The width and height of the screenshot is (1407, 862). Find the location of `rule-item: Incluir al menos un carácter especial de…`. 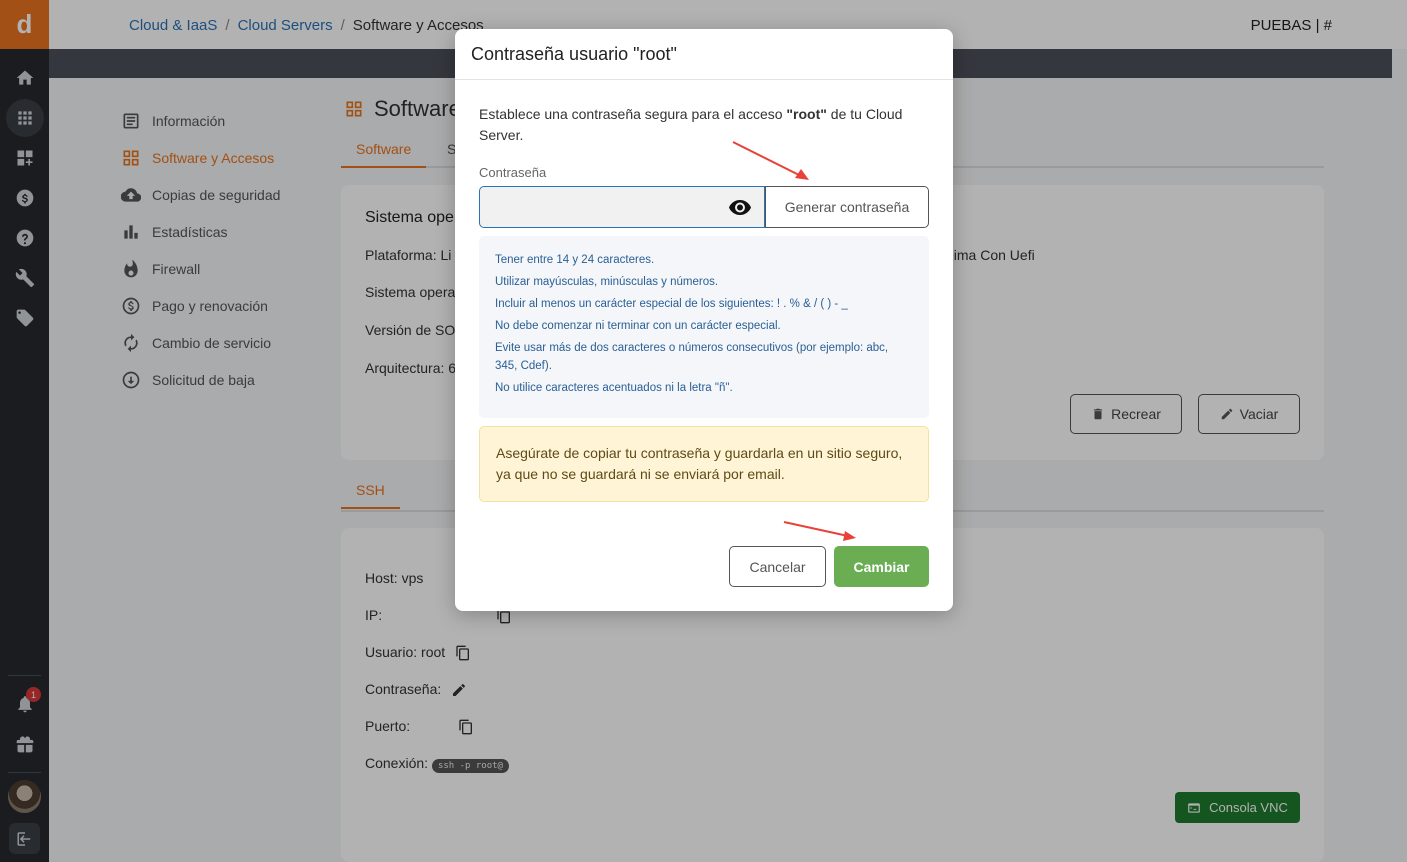

rule-item: Incluir al menos un carácter especial de… is located at coordinates (671, 304).